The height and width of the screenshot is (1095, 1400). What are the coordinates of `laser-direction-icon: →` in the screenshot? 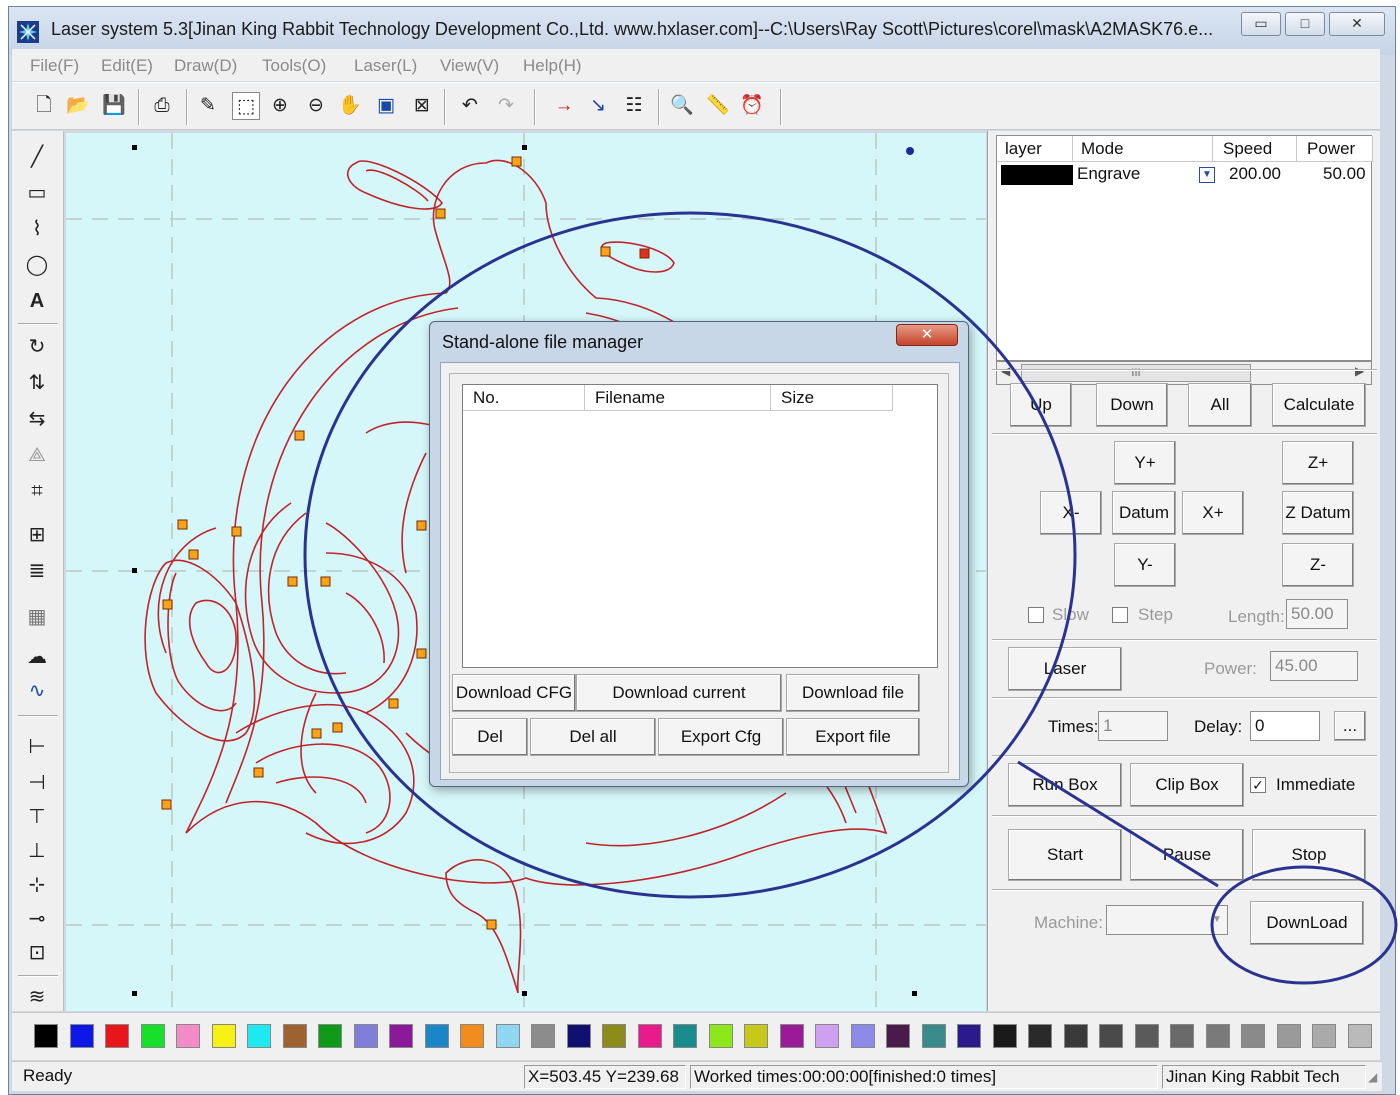 It's located at (564, 106).